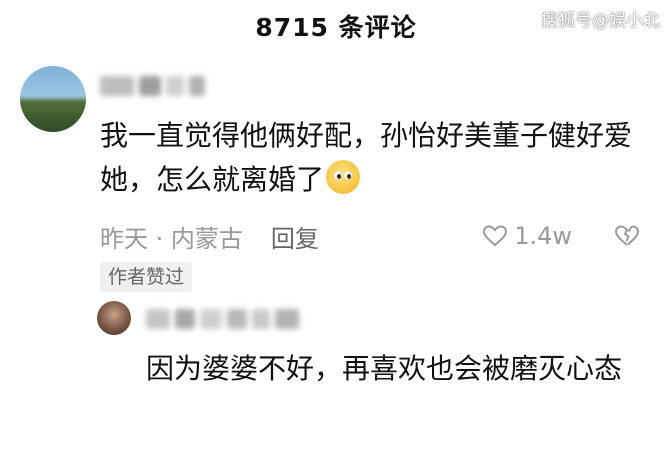 This screenshot has width=672, height=456. Describe the element at coordinates (543, 236) in the screenshot. I see `like-count: 1.4w` at that location.